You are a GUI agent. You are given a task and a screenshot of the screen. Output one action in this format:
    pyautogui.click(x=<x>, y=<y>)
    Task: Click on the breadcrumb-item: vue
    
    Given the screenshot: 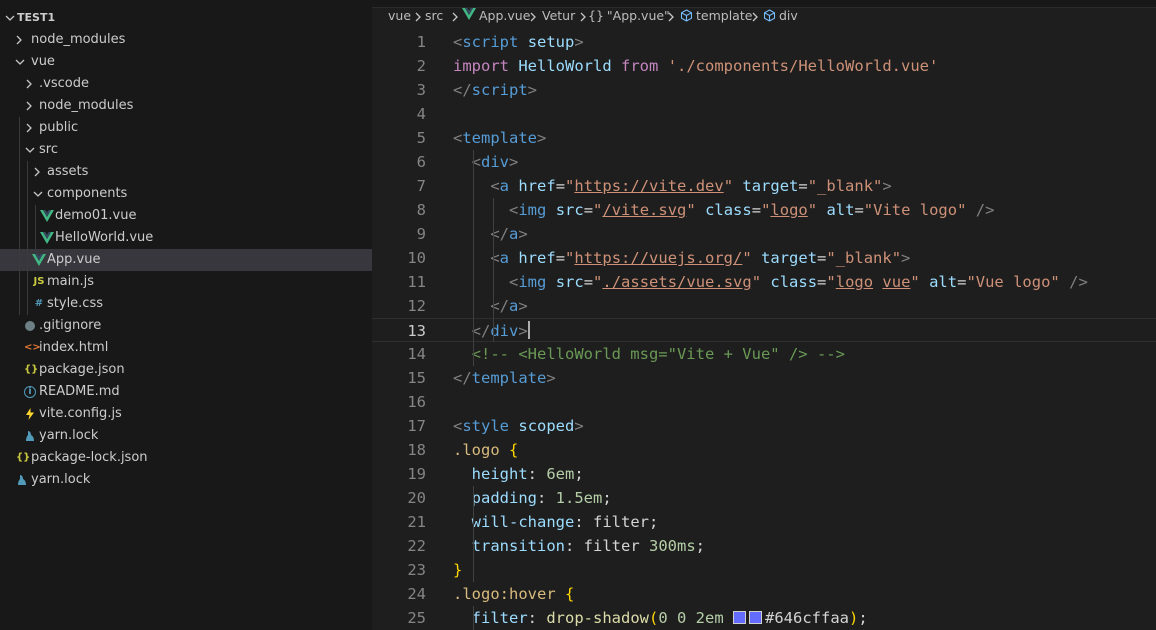 What is the action you would take?
    pyautogui.click(x=399, y=15)
    